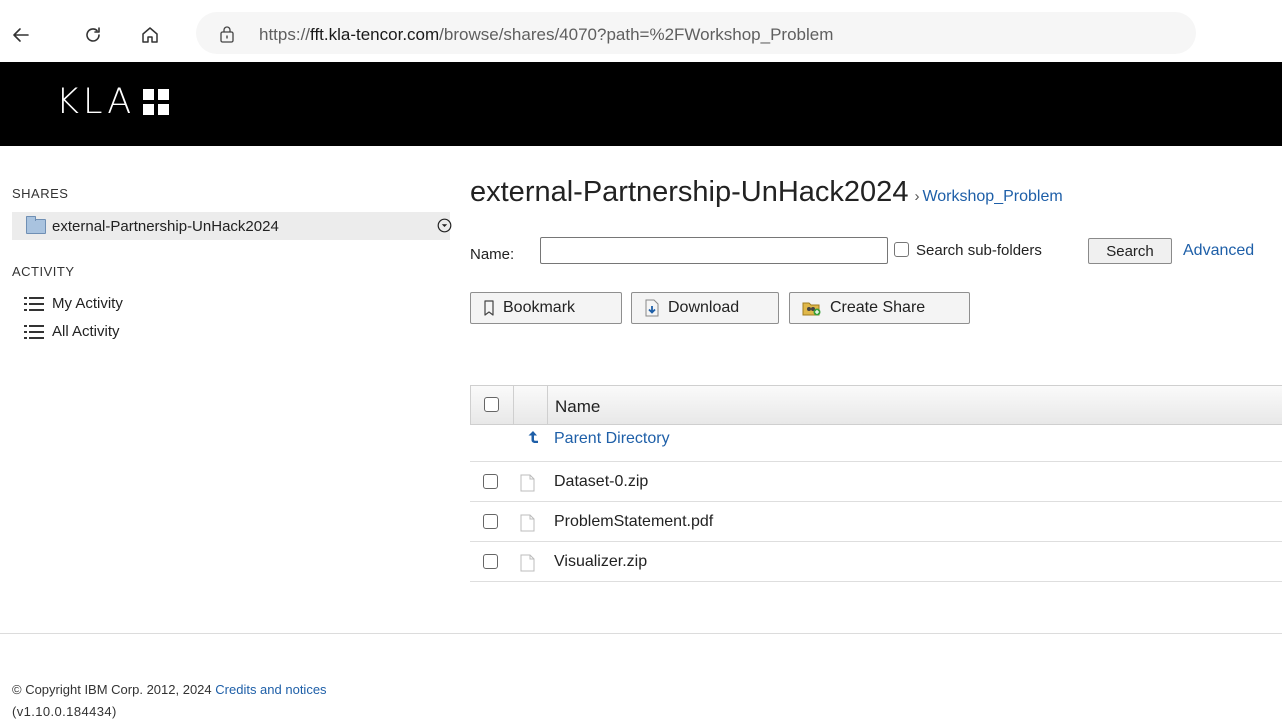 The height and width of the screenshot is (724, 1282). I want to click on search-subfolders-label: Search sub-folders, so click(979, 250).